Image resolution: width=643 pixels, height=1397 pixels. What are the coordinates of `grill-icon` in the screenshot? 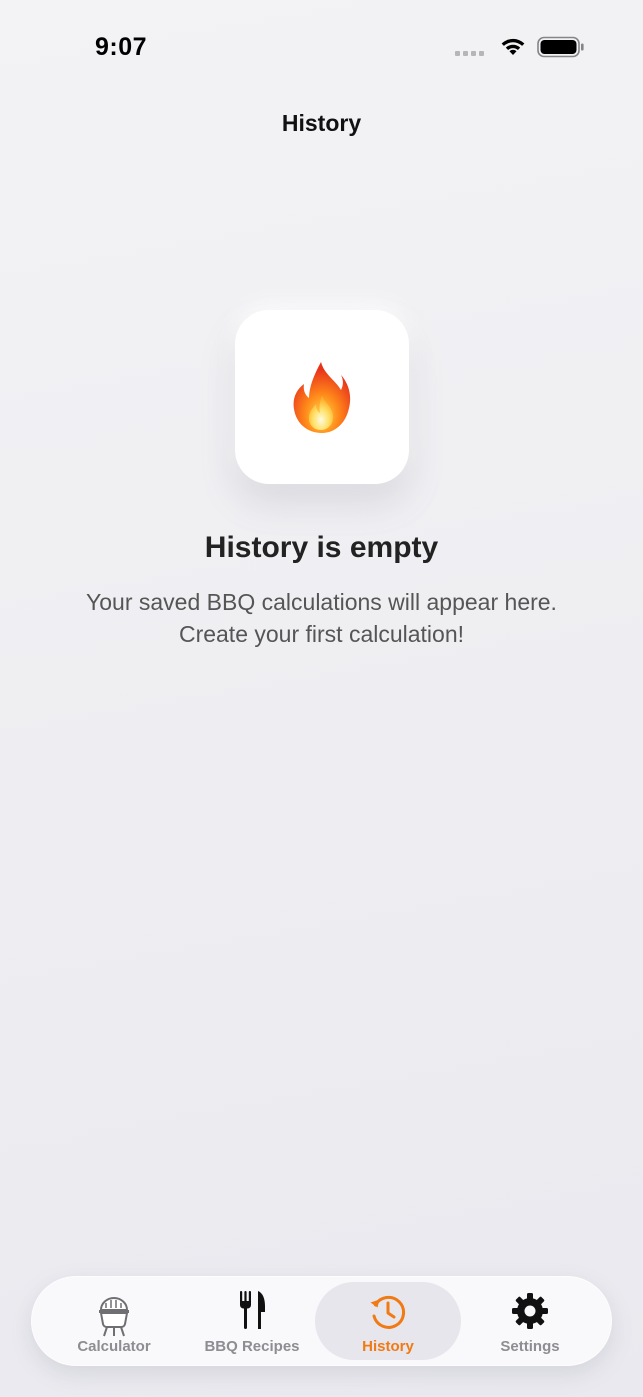 It's located at (114, 1317).